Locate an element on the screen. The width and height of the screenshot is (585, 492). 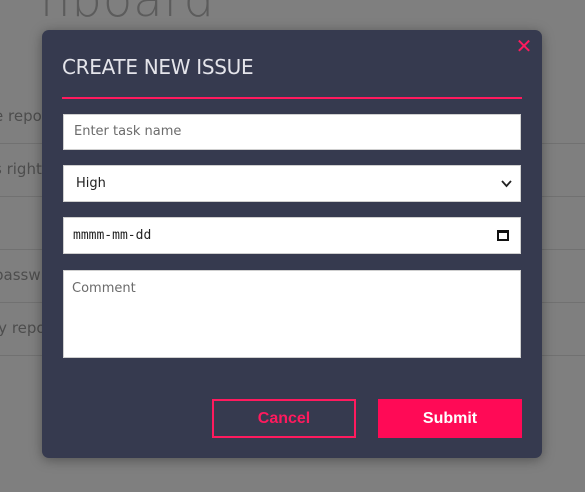
date-input-placeholder: mmmm-mm-dd is located at coordinates (112, 235).